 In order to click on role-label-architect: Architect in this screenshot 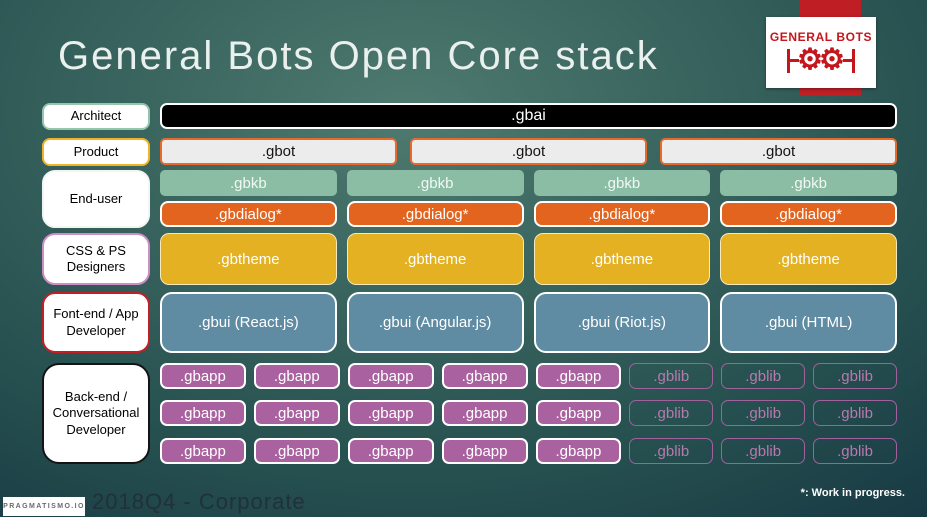, I will do `click(96, 116)`.